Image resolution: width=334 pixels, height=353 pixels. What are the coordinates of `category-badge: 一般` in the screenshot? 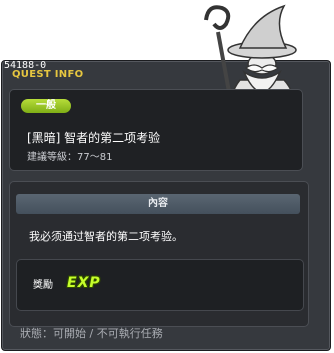 It's located at (46, 106).